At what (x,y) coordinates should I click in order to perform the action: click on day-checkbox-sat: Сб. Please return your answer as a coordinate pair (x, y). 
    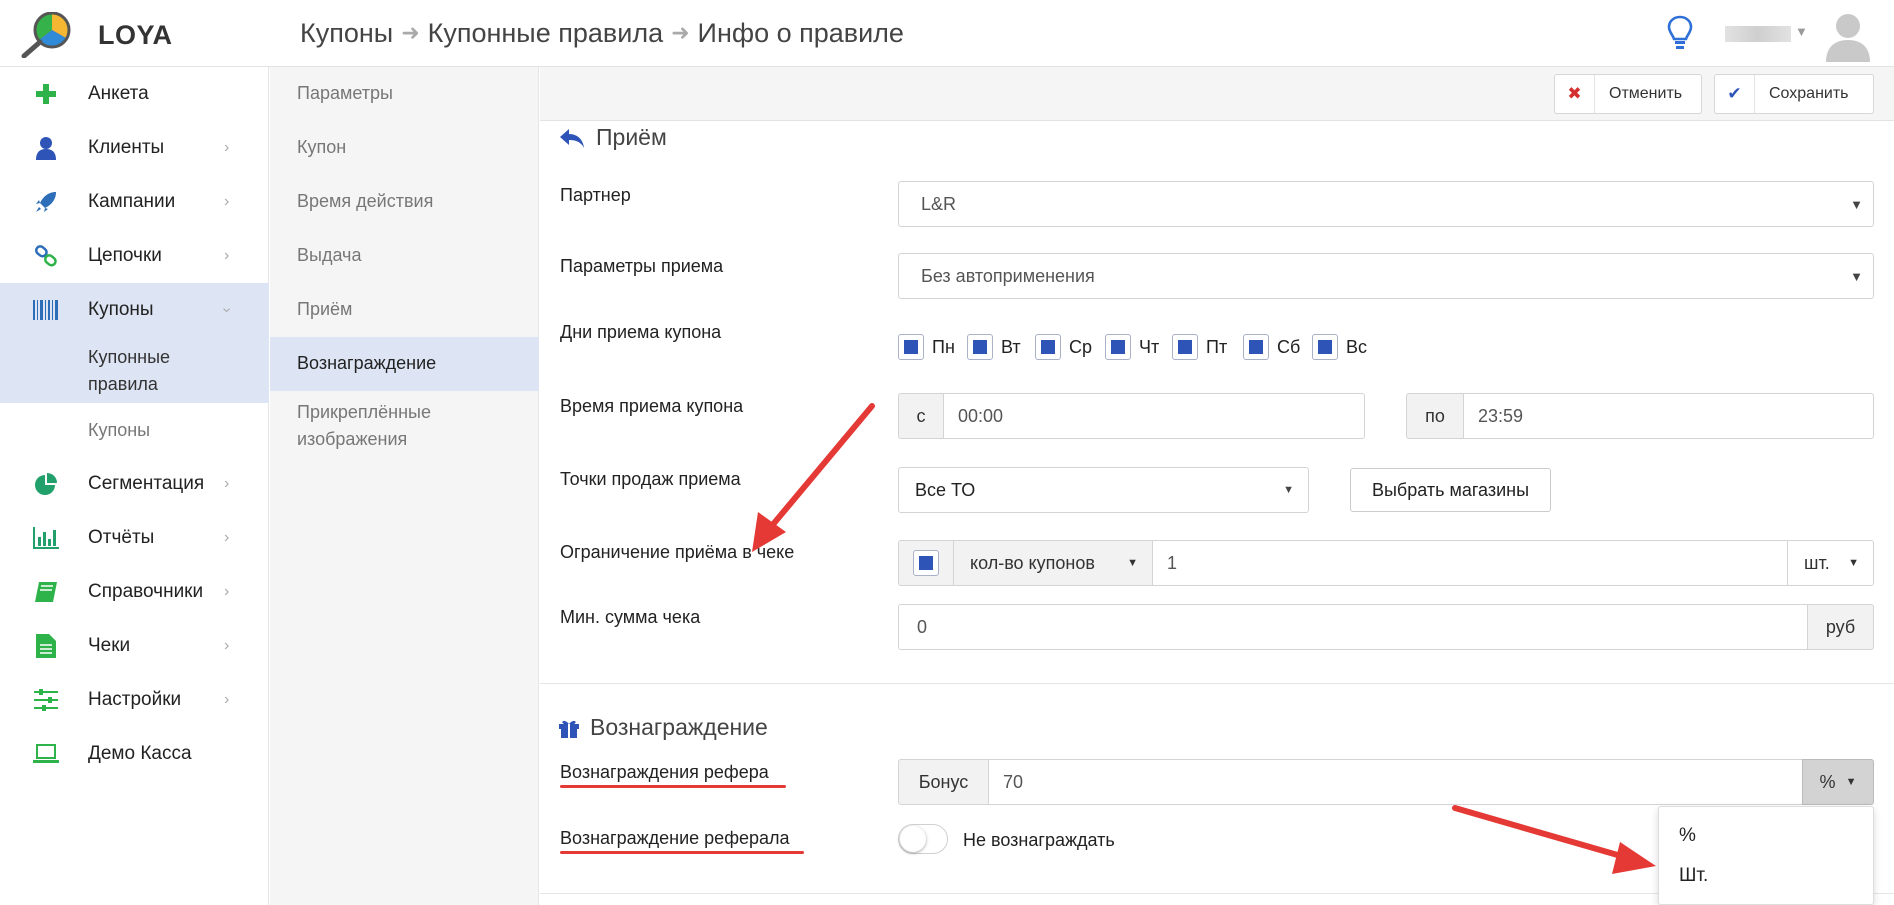
    Looking at the image, I should click on (1271, 347).